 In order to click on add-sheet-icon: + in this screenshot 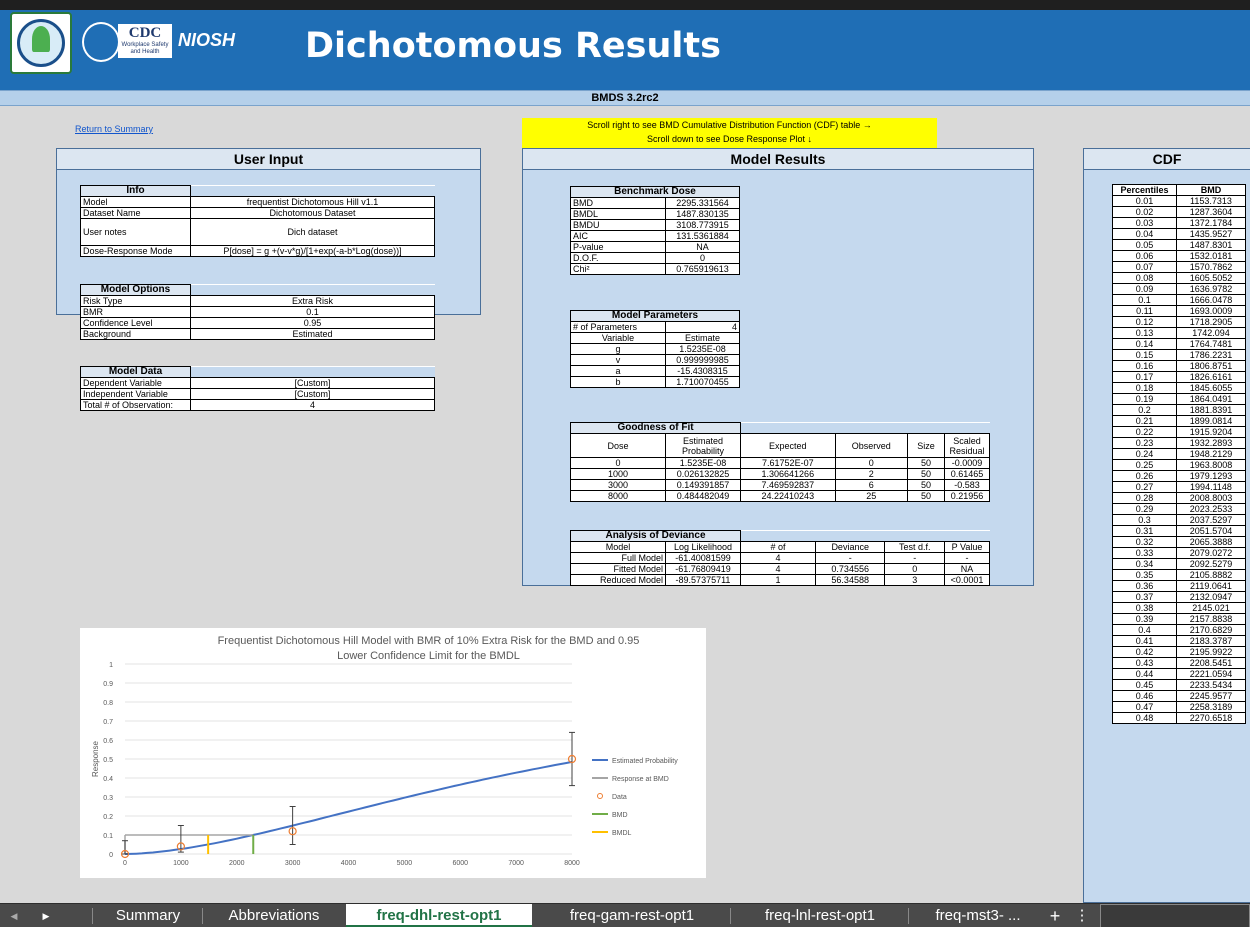, I will do `click(1055, 915)`.